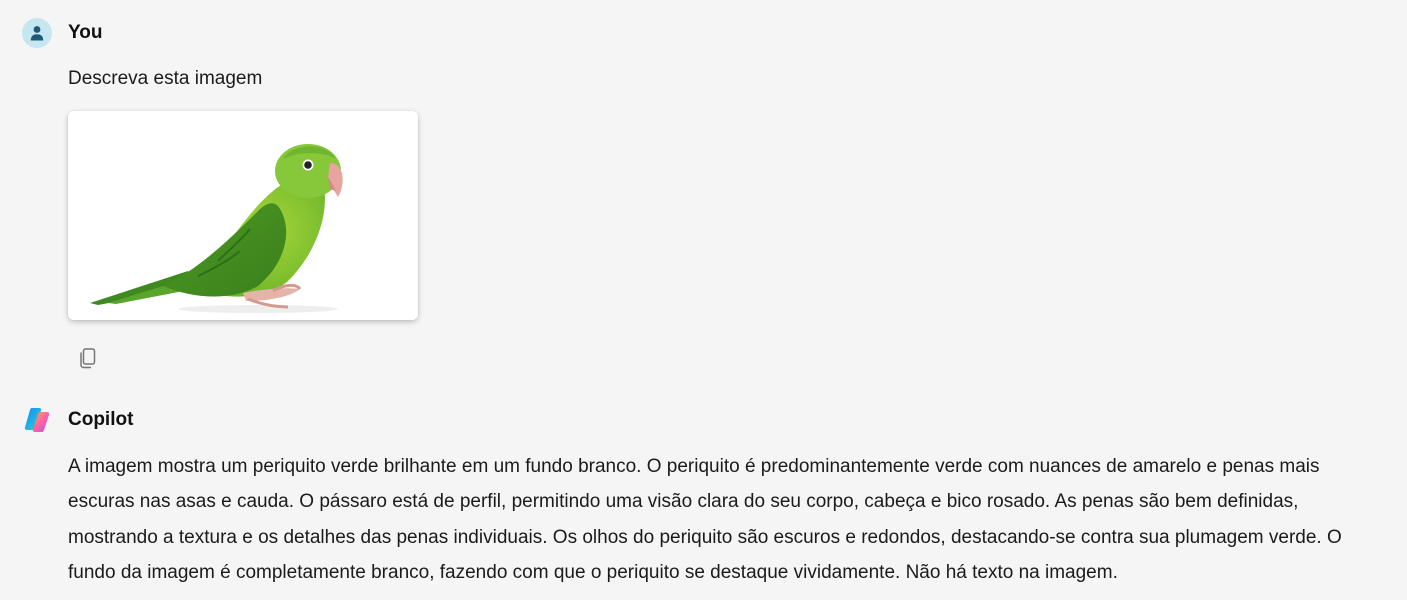 This screenshot has width=1407, height=600. What do you see at coordinates (85, 32) in the screenshot?
I see `user-author-name: You` at bounding box center [85, 32].